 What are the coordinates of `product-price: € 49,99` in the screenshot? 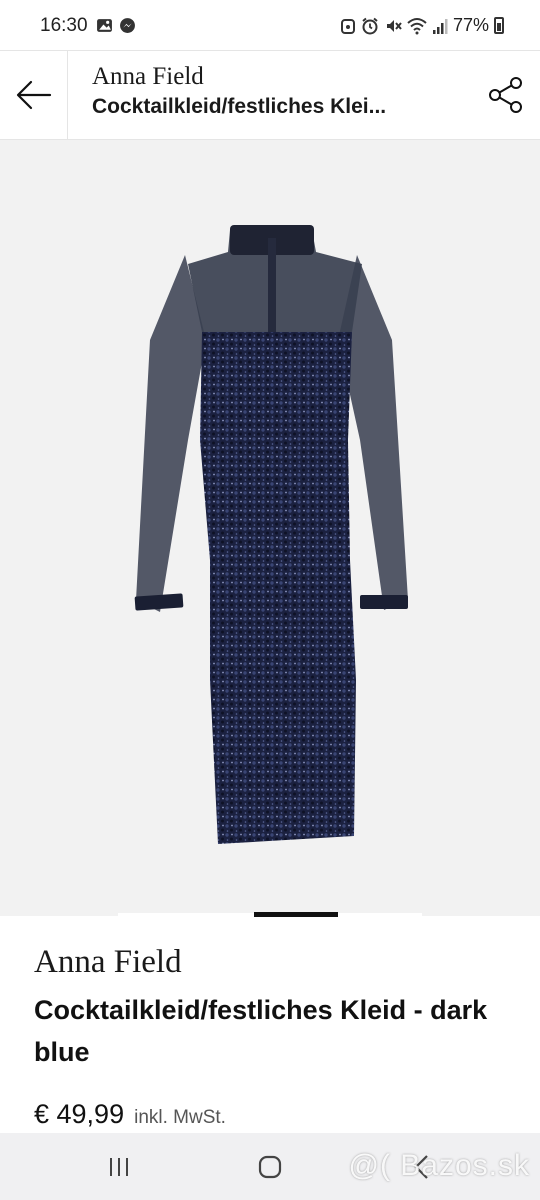 It's located at (79, 1114).